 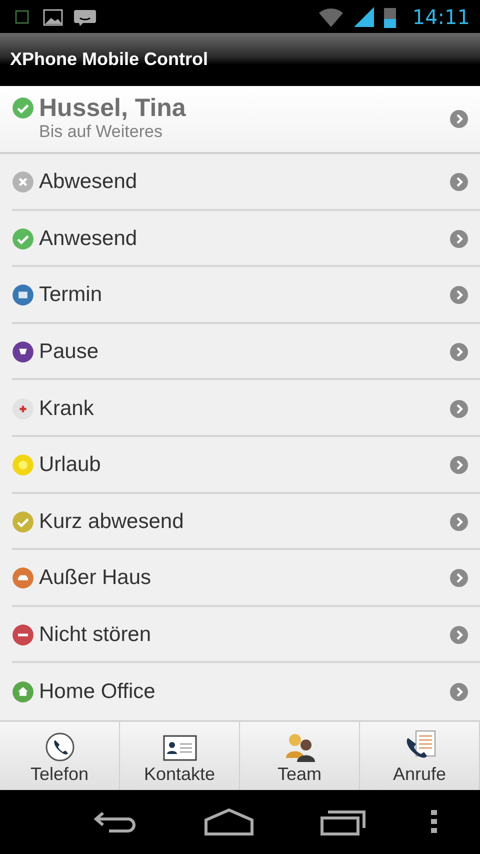 What do you see at coordinates (240, 635) in the screenshot?
I see `status-option: Nicht stören` at bounding box center [240, 635].